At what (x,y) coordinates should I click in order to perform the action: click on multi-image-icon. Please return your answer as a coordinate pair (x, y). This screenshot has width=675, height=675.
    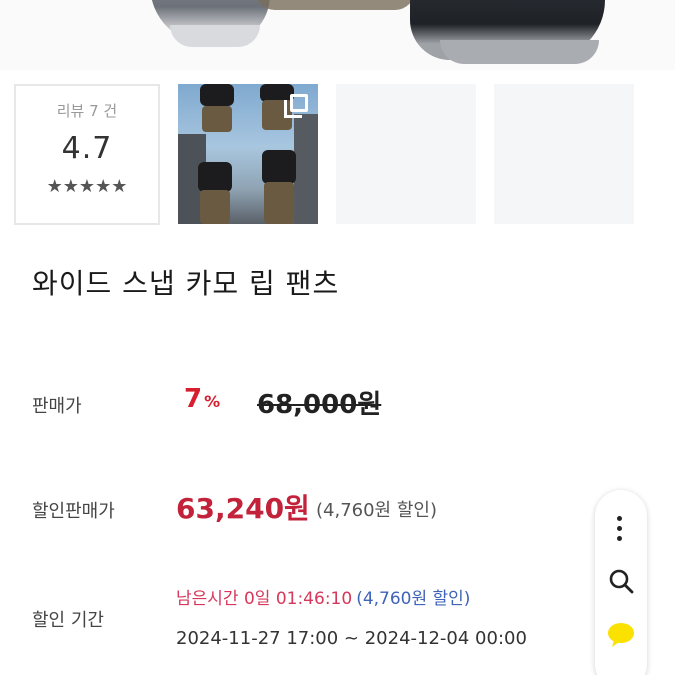
    Looking at the image, I should click on (296, 106).